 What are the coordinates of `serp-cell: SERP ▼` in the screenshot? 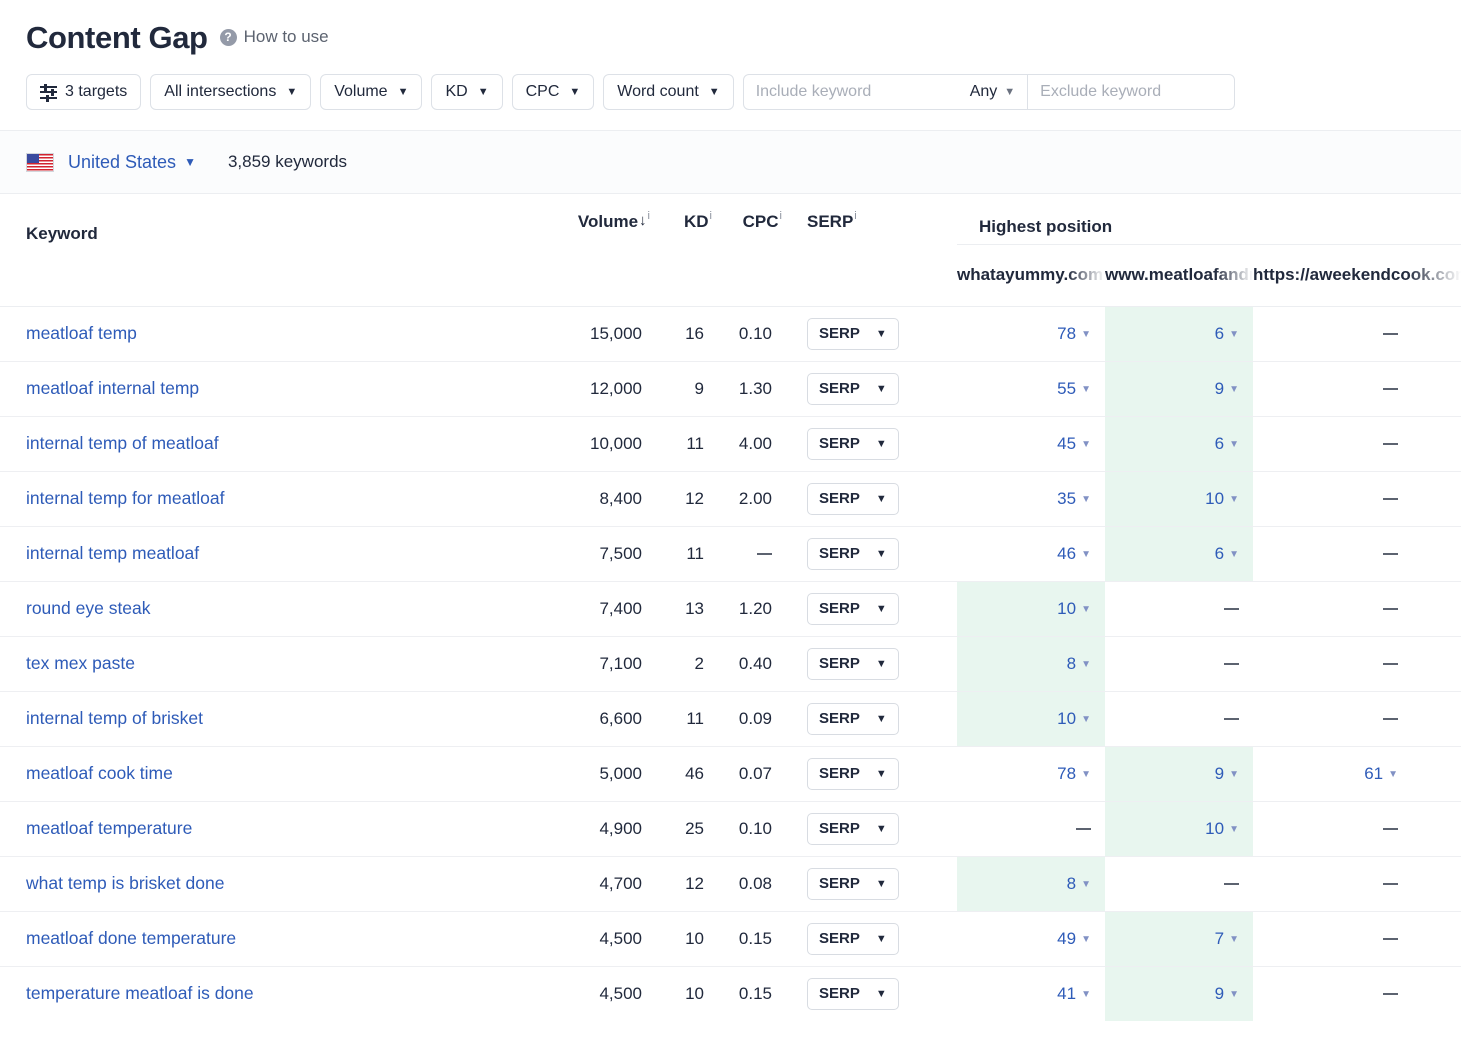 It's located at (869, 553).